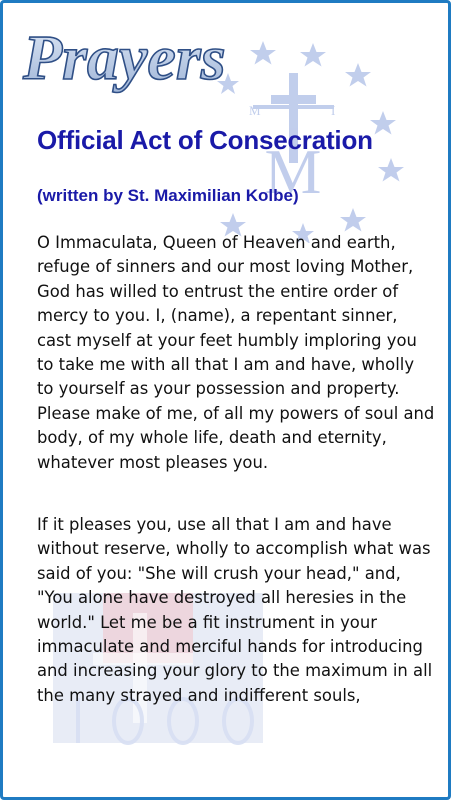 This screenshot has height=800, width=451. I want to click on svg-text: Prayers, so click(124, 57).